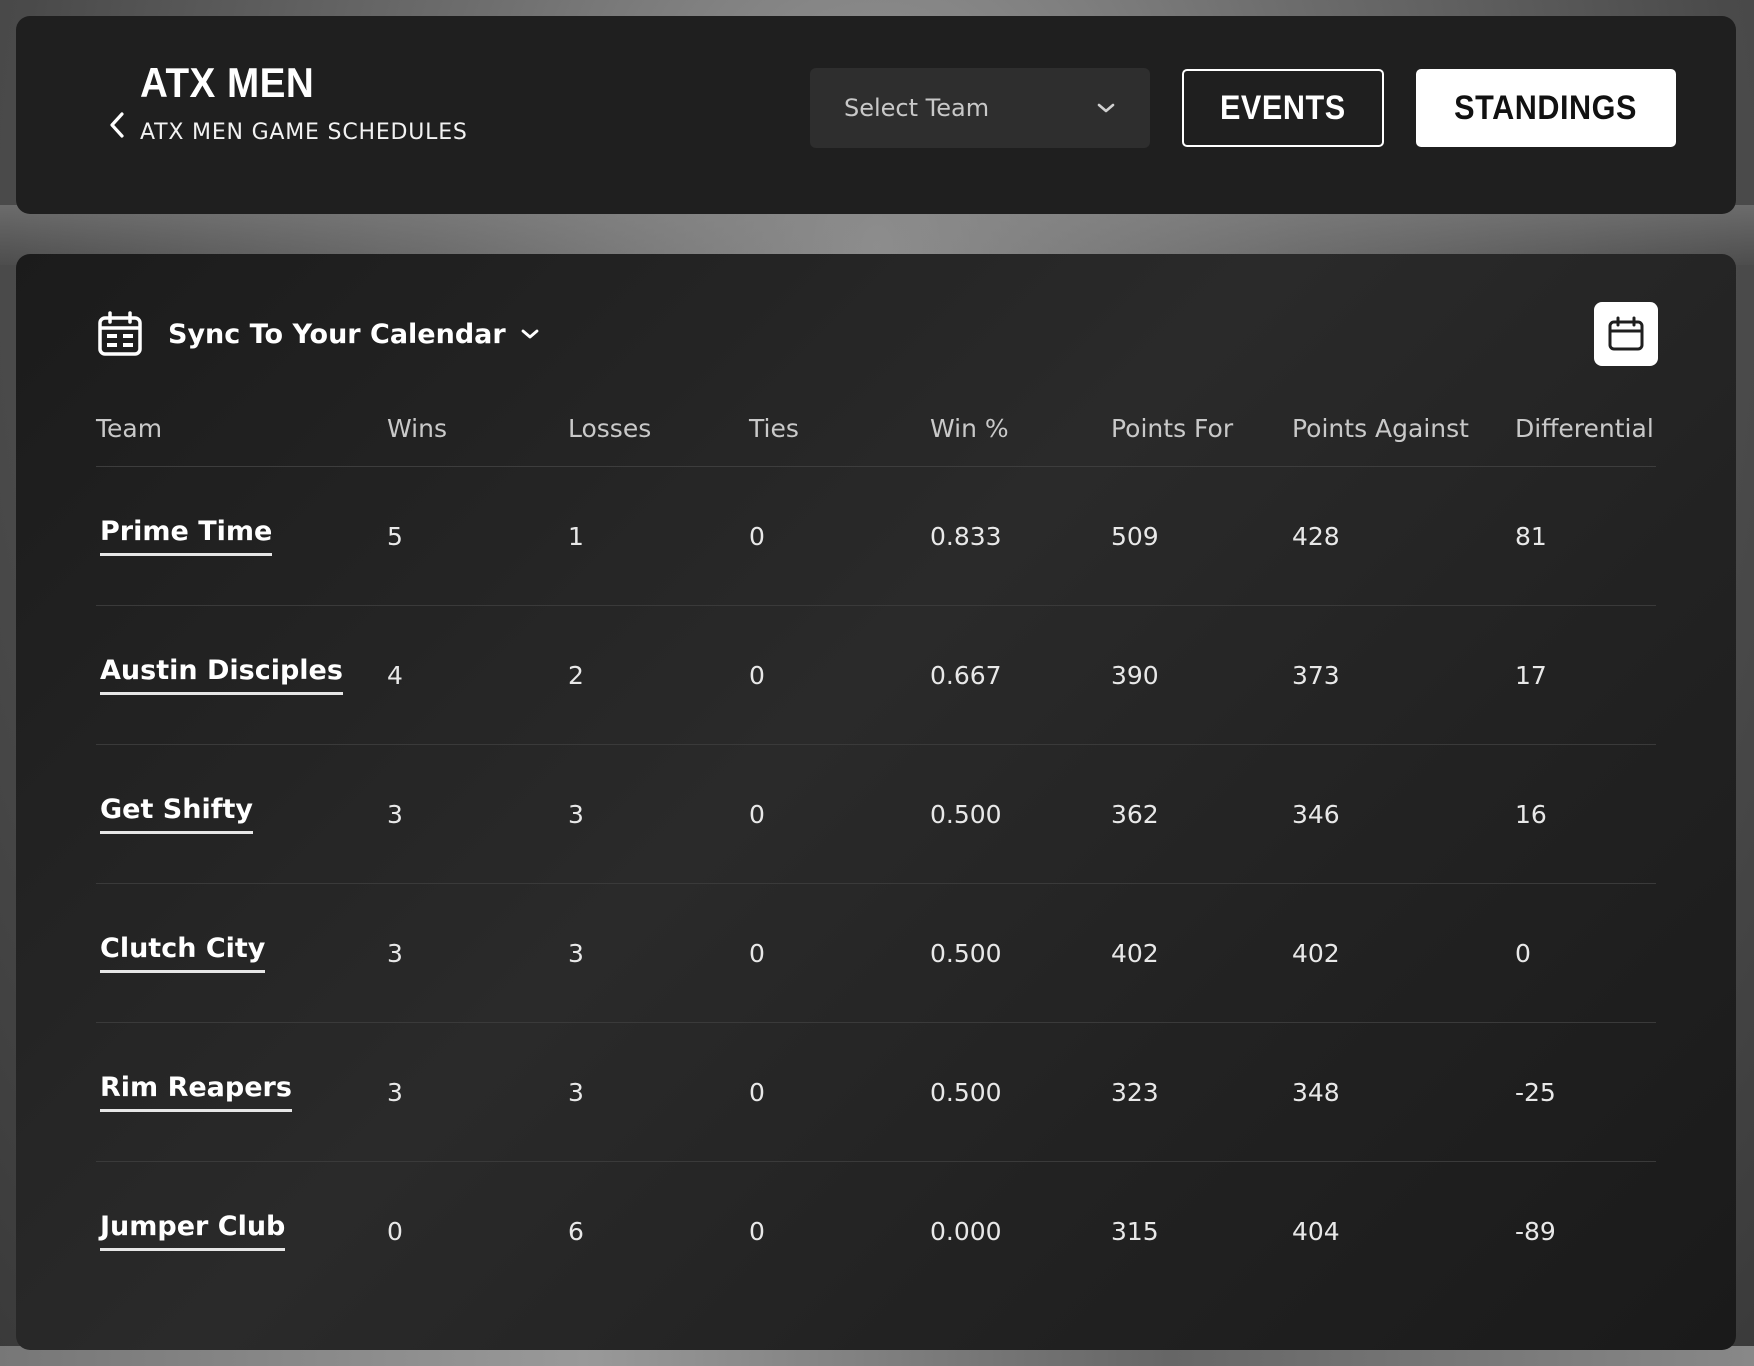 This screenshot has width=1754, height=1366. I want to click on team-link: Get Shifty, so click(176, 814).